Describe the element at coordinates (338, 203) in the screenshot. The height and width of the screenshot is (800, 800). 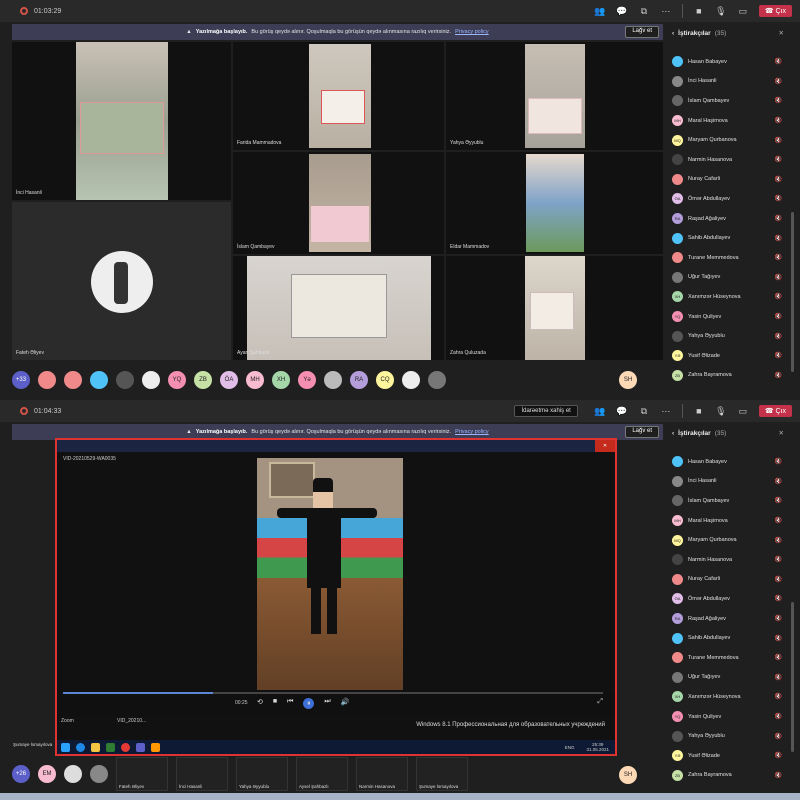
I see `video-tile: İslam Qambayev` at that location.